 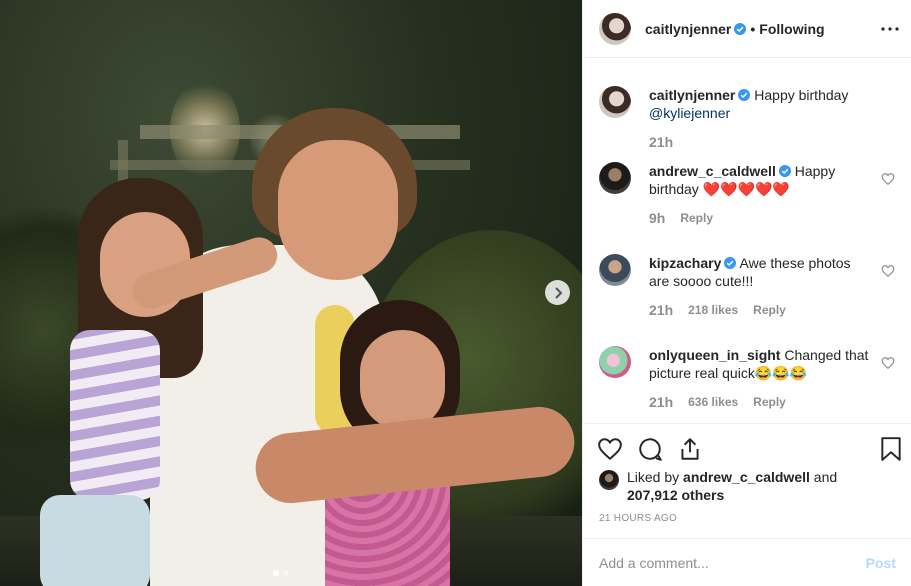 I want to click on header-username: caitlynjenner, so click(x=688, y=29).